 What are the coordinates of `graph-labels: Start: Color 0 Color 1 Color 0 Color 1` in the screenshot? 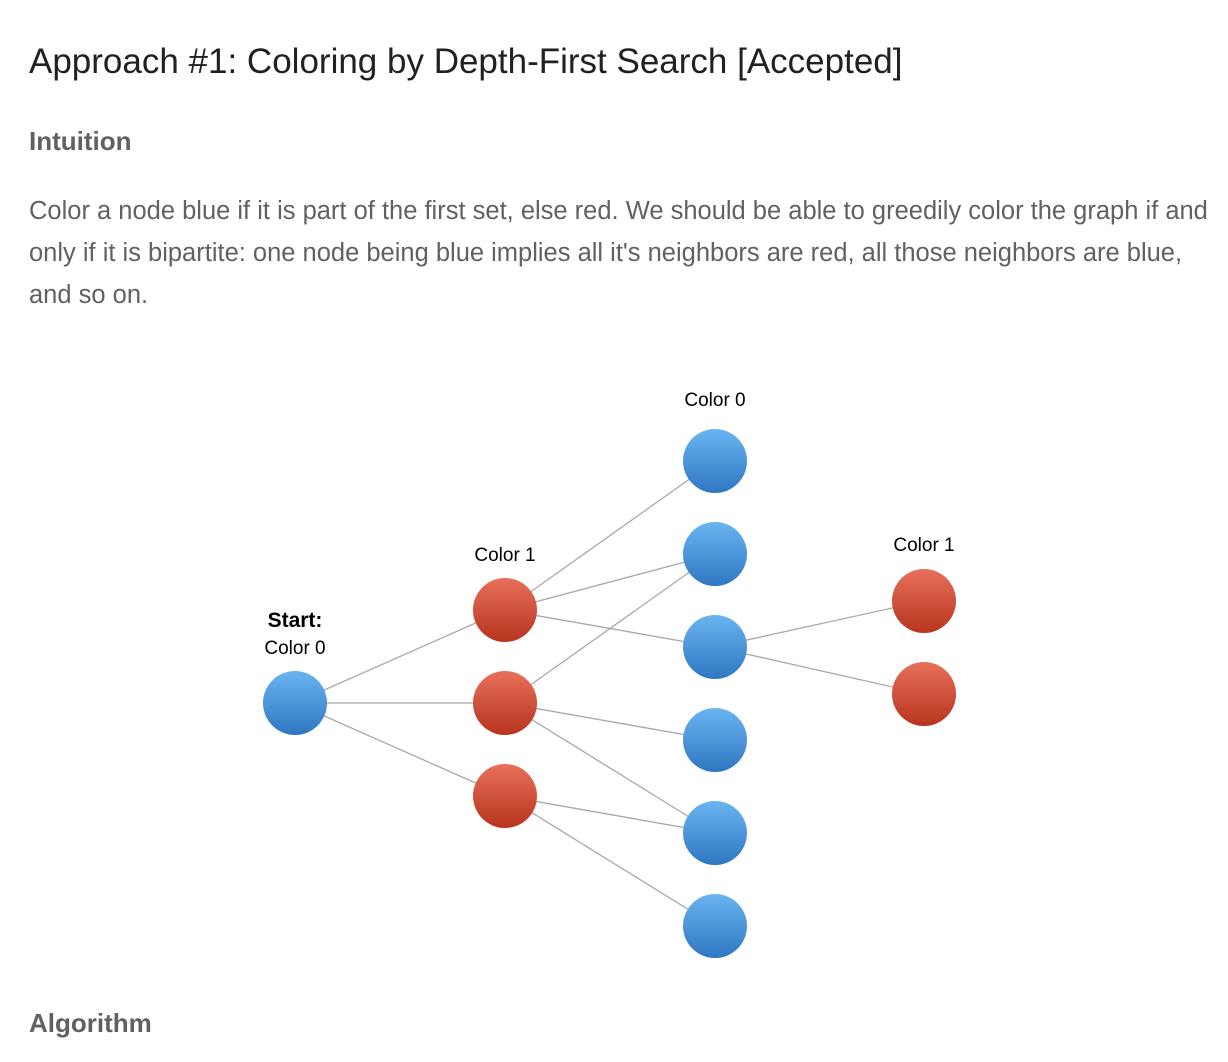 It's located at (609, 524).